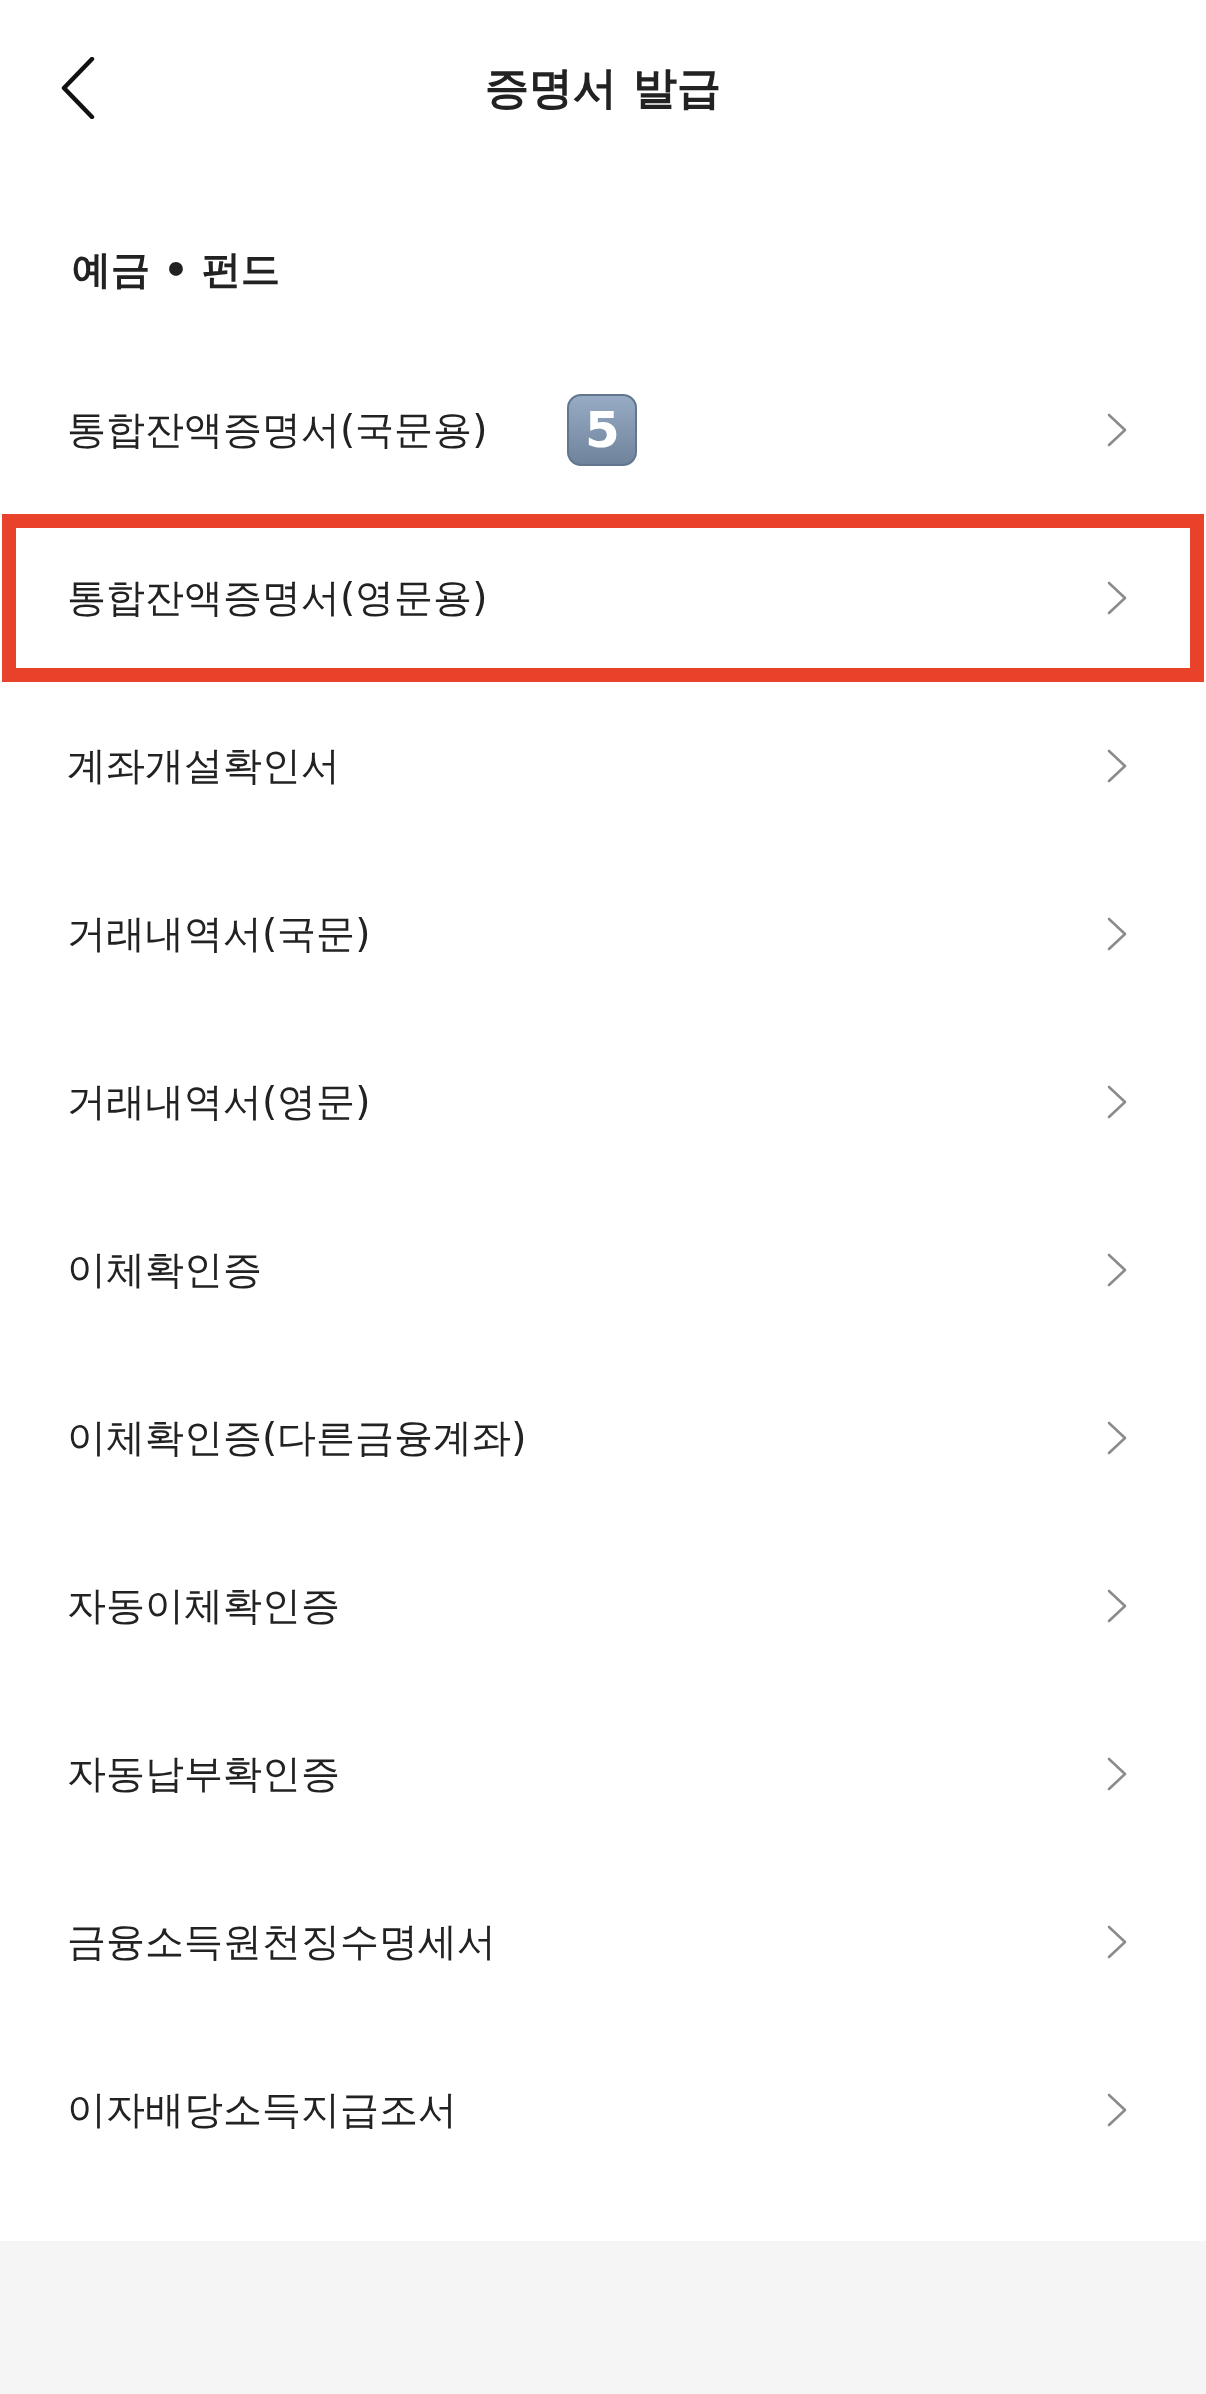  What do you see at coordinates (603, 1606) in the screenshot?
I see `list-item: 자동이체확인증` at bounding box center [603, 1606].